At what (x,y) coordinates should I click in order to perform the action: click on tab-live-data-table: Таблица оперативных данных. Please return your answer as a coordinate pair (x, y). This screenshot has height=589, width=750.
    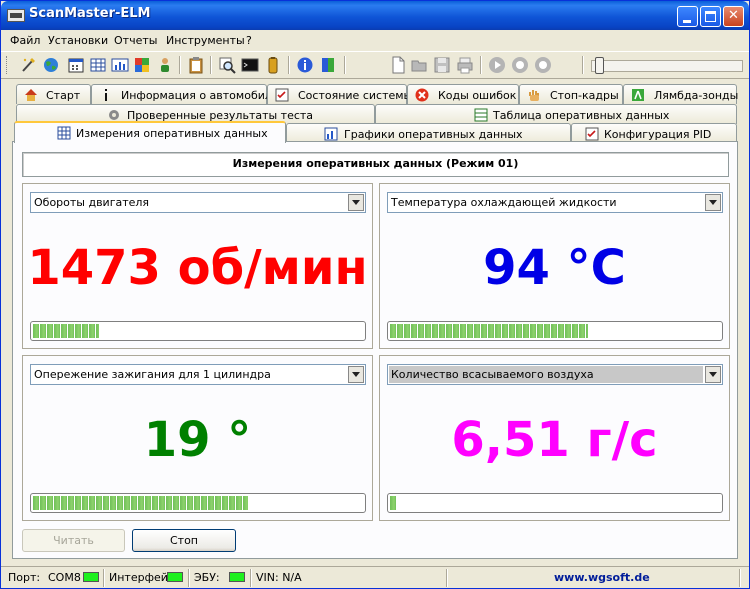
    Looking at the image, I should click on (556, 114).